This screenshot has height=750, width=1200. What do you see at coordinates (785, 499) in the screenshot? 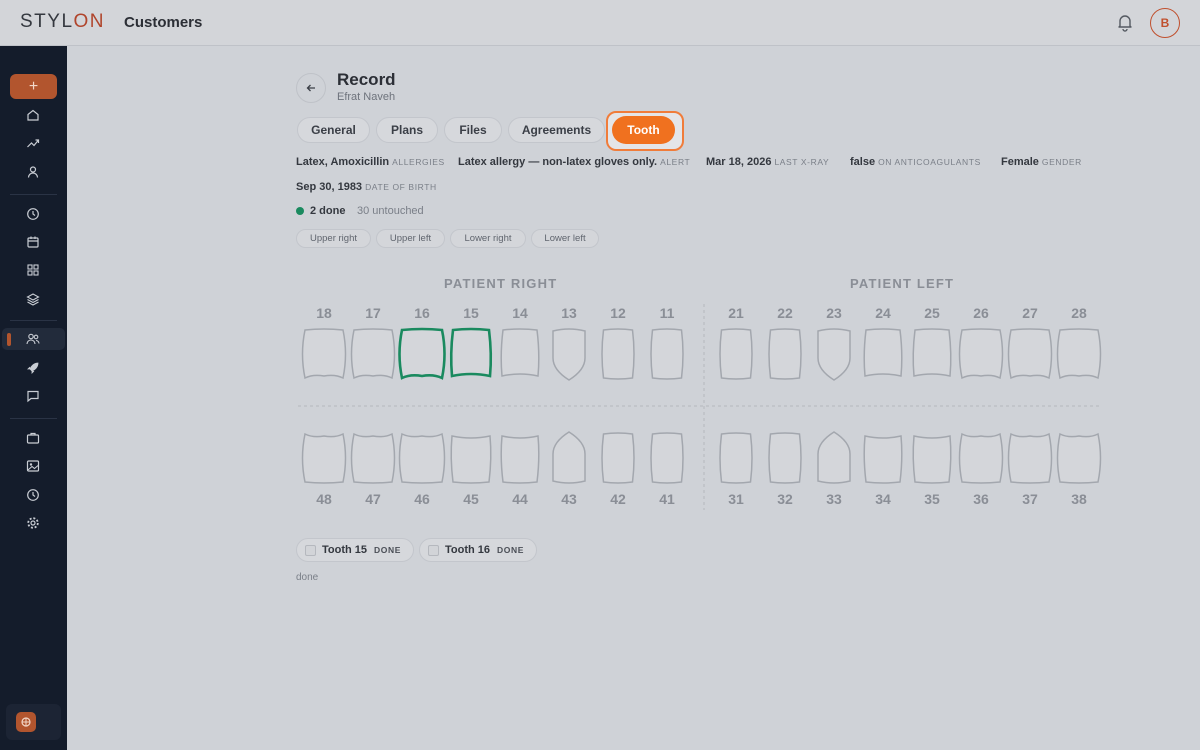
I see `tooth-number-32: 32` at bounding box center [785, 499].